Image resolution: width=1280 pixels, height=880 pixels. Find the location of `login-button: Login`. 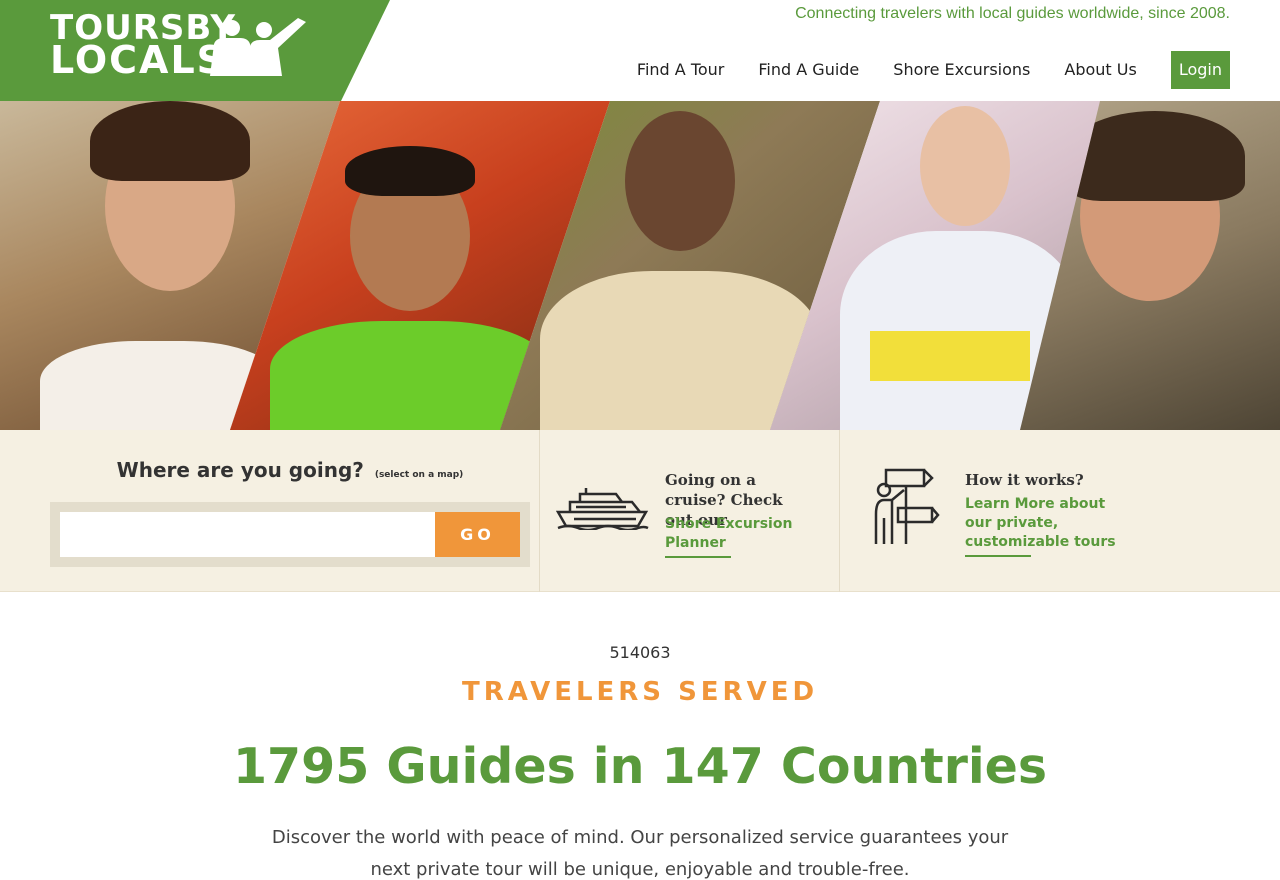

login-button: Login is located at coordinates (1200, 70).